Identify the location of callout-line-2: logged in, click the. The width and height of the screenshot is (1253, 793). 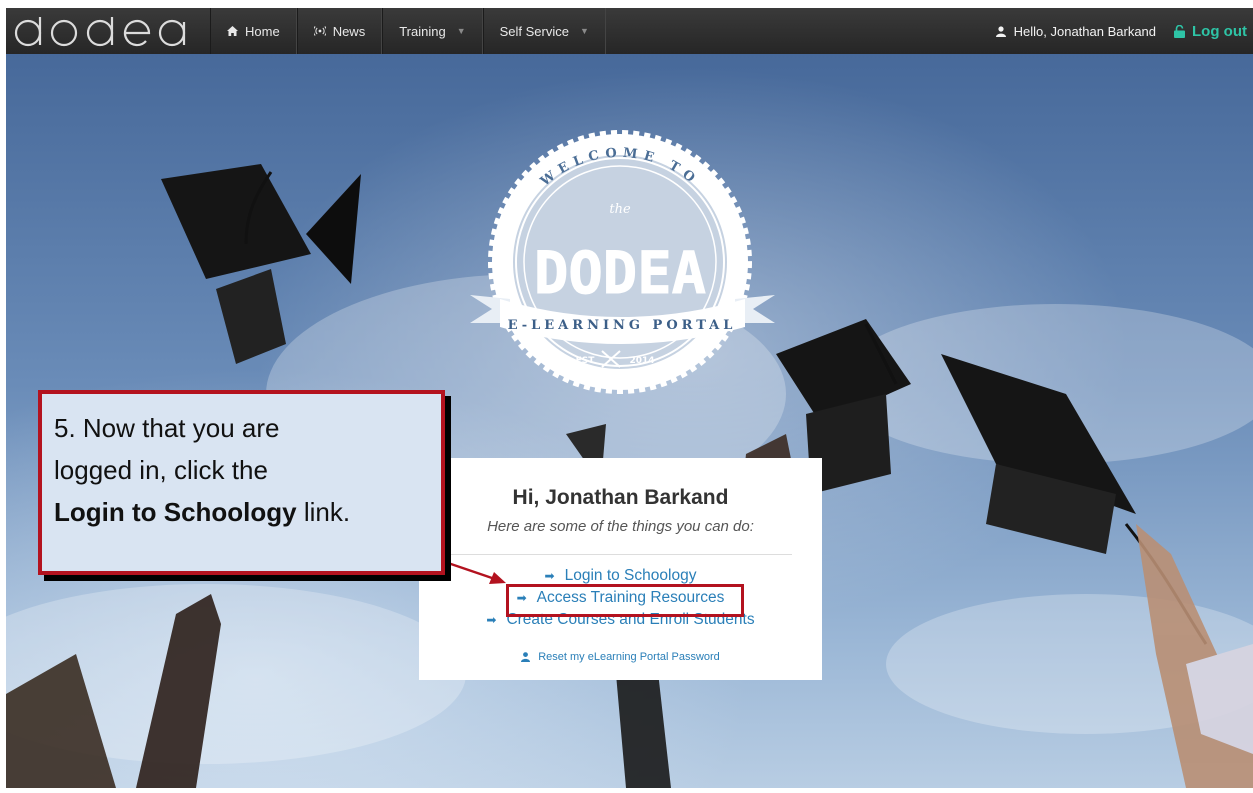
(161, 470).